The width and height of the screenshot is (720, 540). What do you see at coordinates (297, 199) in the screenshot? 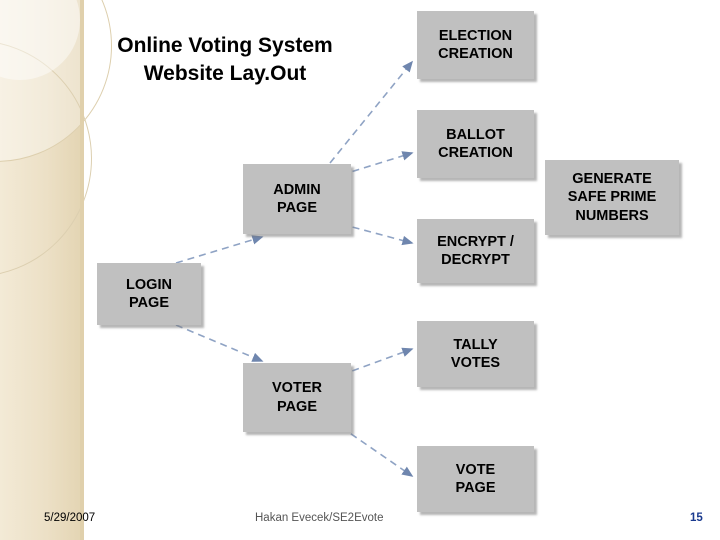
I see `node-admin-page: ADMIN PAGE` at bounding box center [297, 199].